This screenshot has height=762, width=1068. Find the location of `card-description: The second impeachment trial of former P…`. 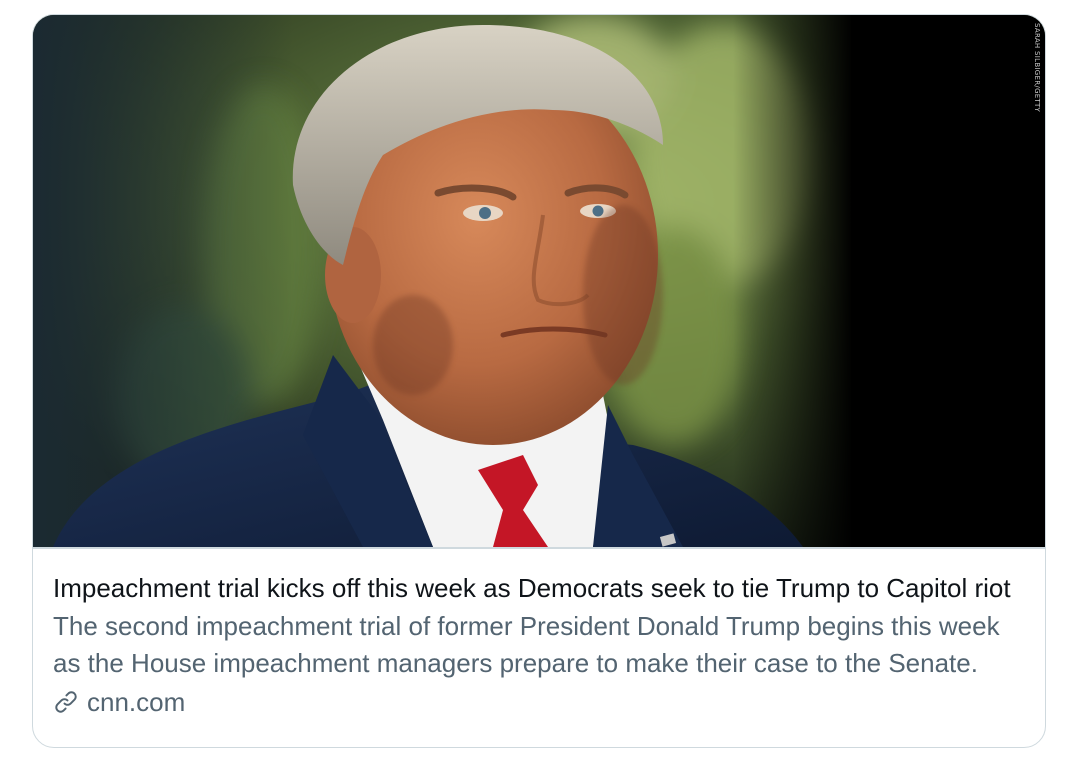

card-description: The second impeachment trial of former P… is located at coordinates (526, 644).